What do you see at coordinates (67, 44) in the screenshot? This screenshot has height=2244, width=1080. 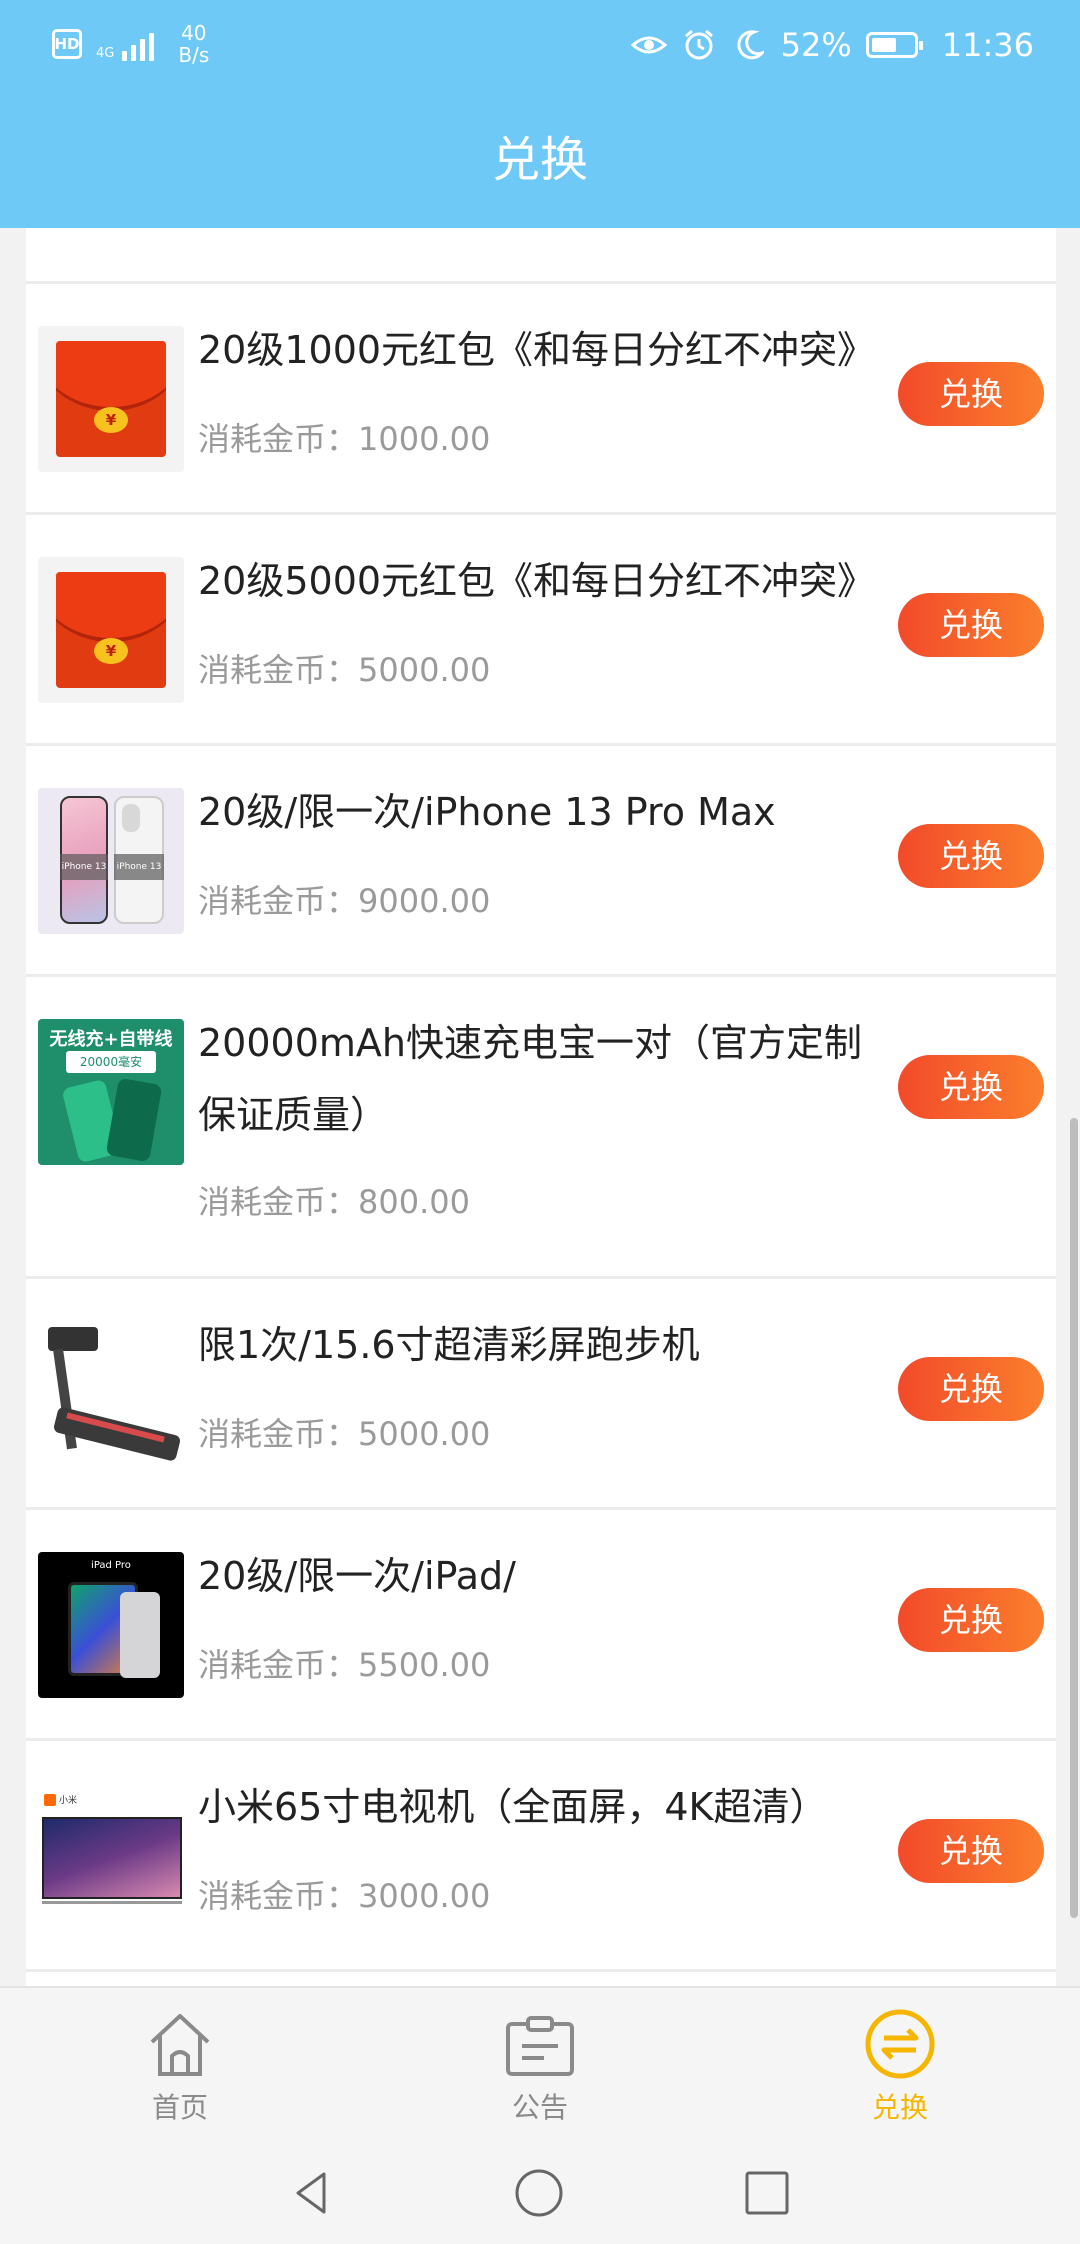 I see `hd-icon: HD` at bounding box center [67, 44].